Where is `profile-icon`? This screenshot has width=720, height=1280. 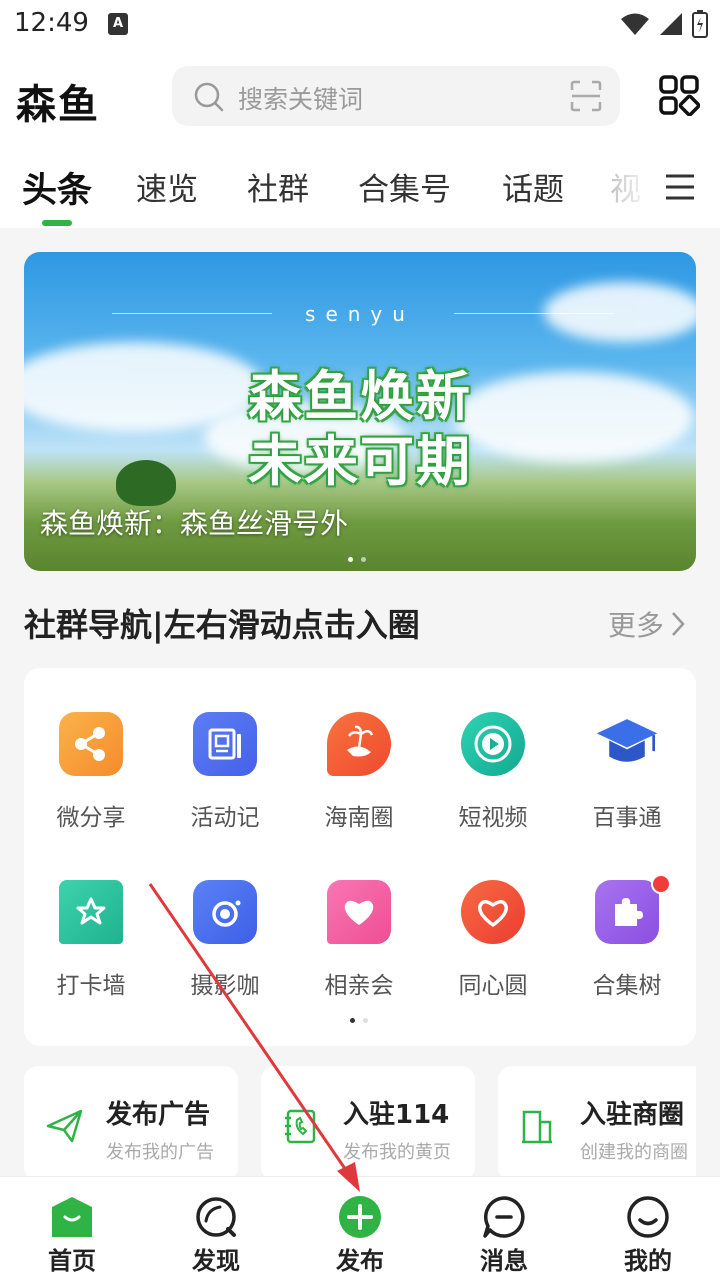 profile-icon is located at coordinates (648, 1217).